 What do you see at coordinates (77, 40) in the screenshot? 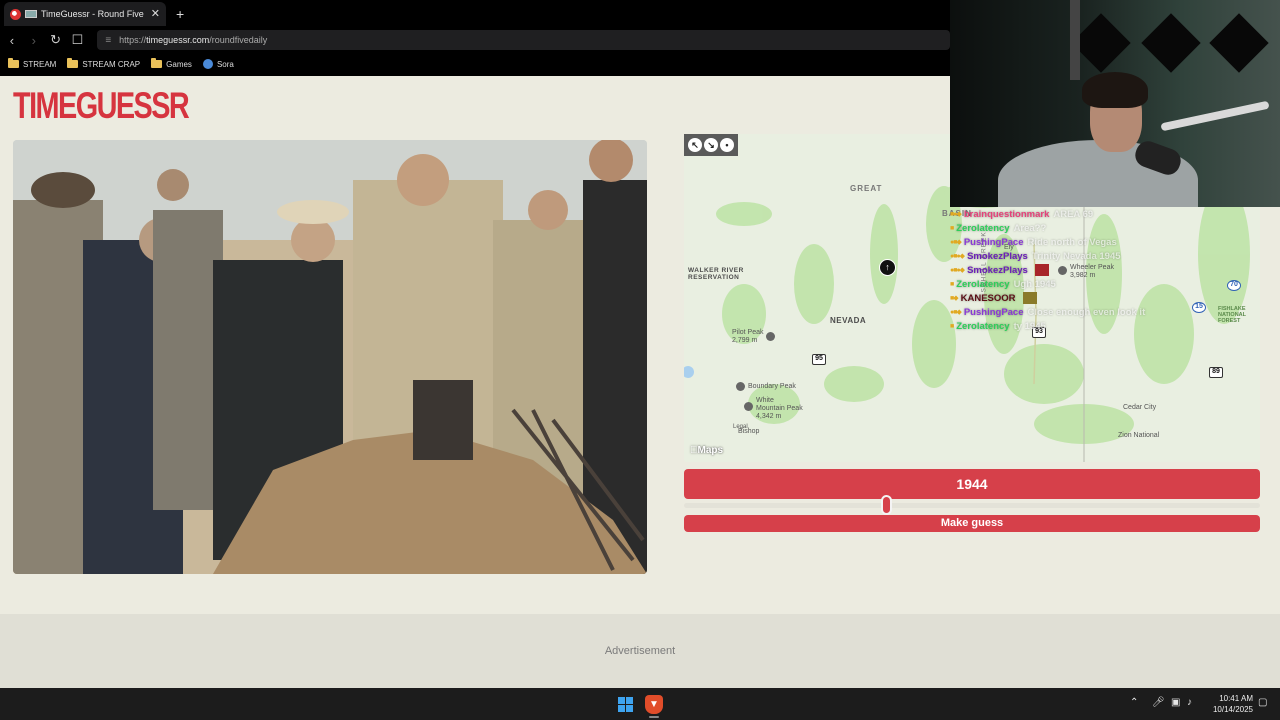
I see `bookmark-icon: ☐` at bounding box center [77, 40].